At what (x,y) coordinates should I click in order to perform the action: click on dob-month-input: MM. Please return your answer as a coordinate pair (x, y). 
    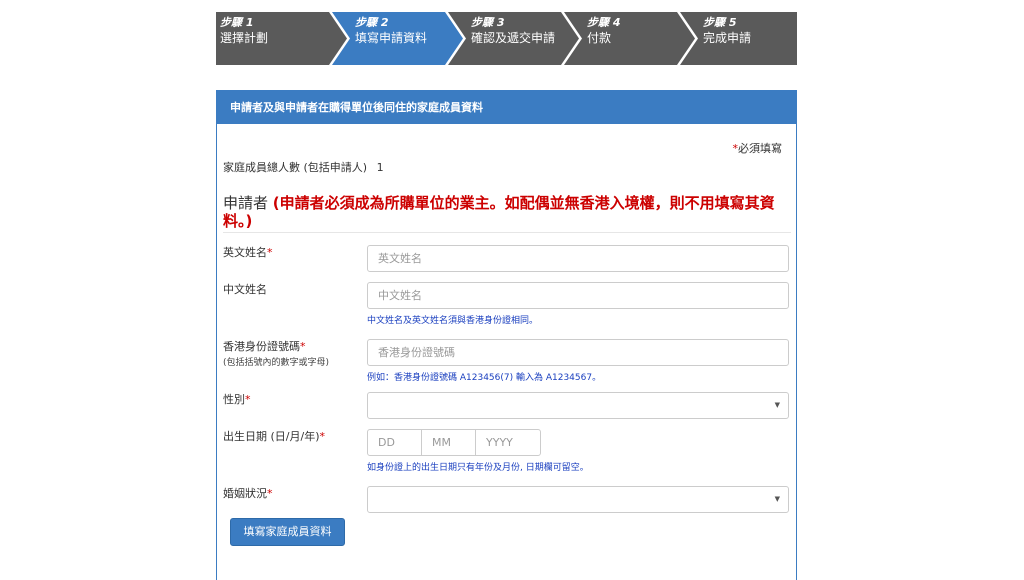
    Looking at the image, I should click on (448, 442).